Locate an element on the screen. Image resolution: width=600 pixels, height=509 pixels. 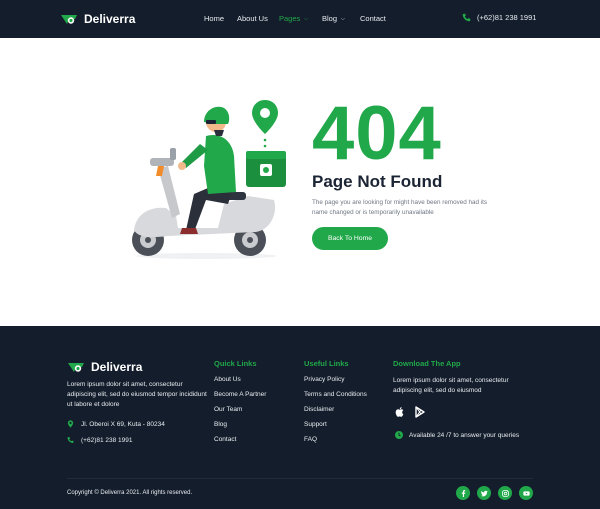
nav-contact: Contact is located at coordinates (373, 18).